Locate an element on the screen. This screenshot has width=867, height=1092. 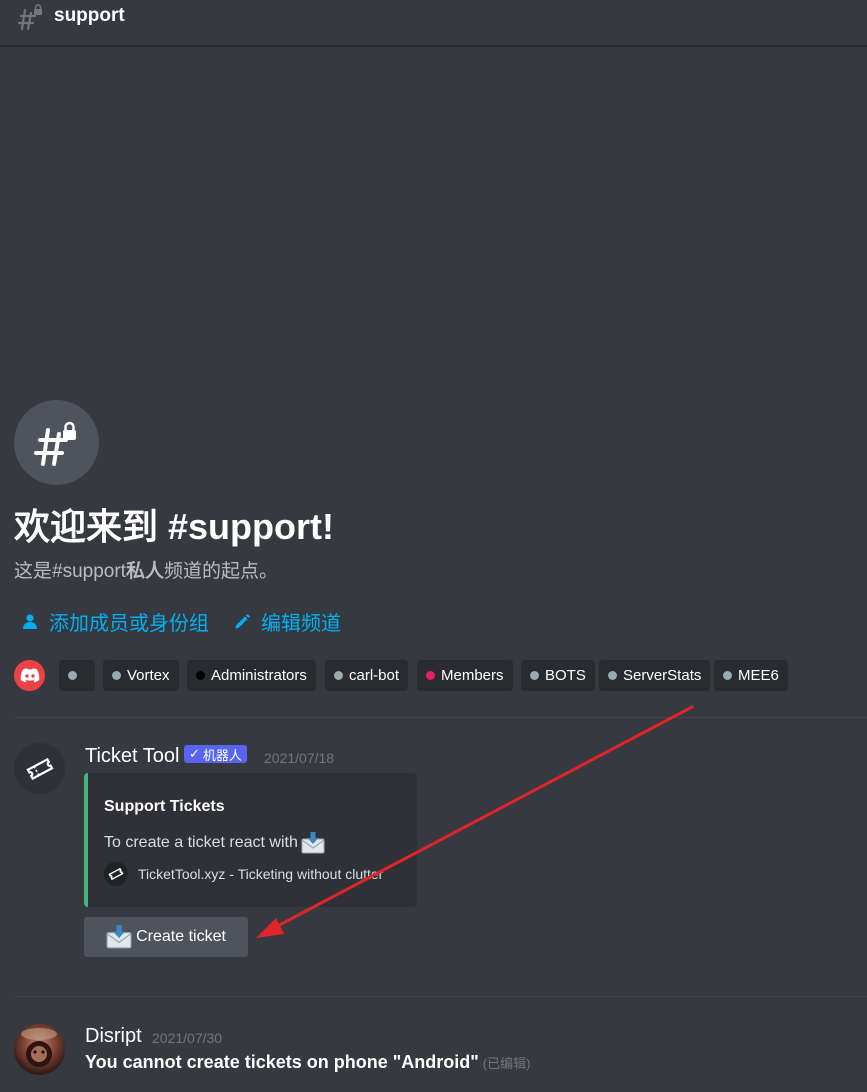
channel-header: support is located at coordinates (433, 23).